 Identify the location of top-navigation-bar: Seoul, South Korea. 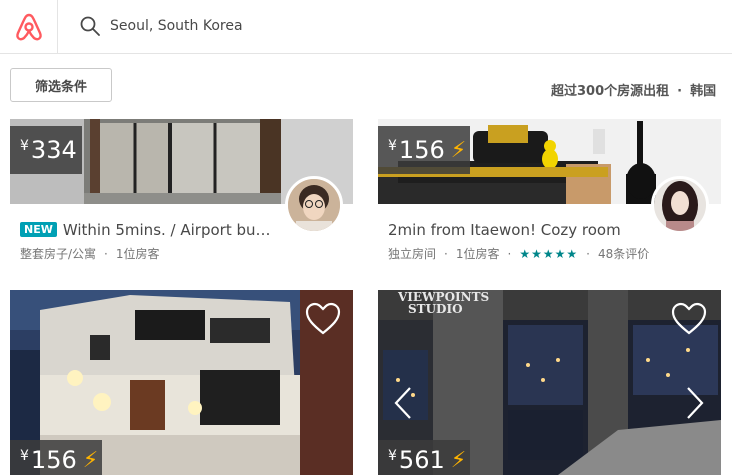
(366, 27).